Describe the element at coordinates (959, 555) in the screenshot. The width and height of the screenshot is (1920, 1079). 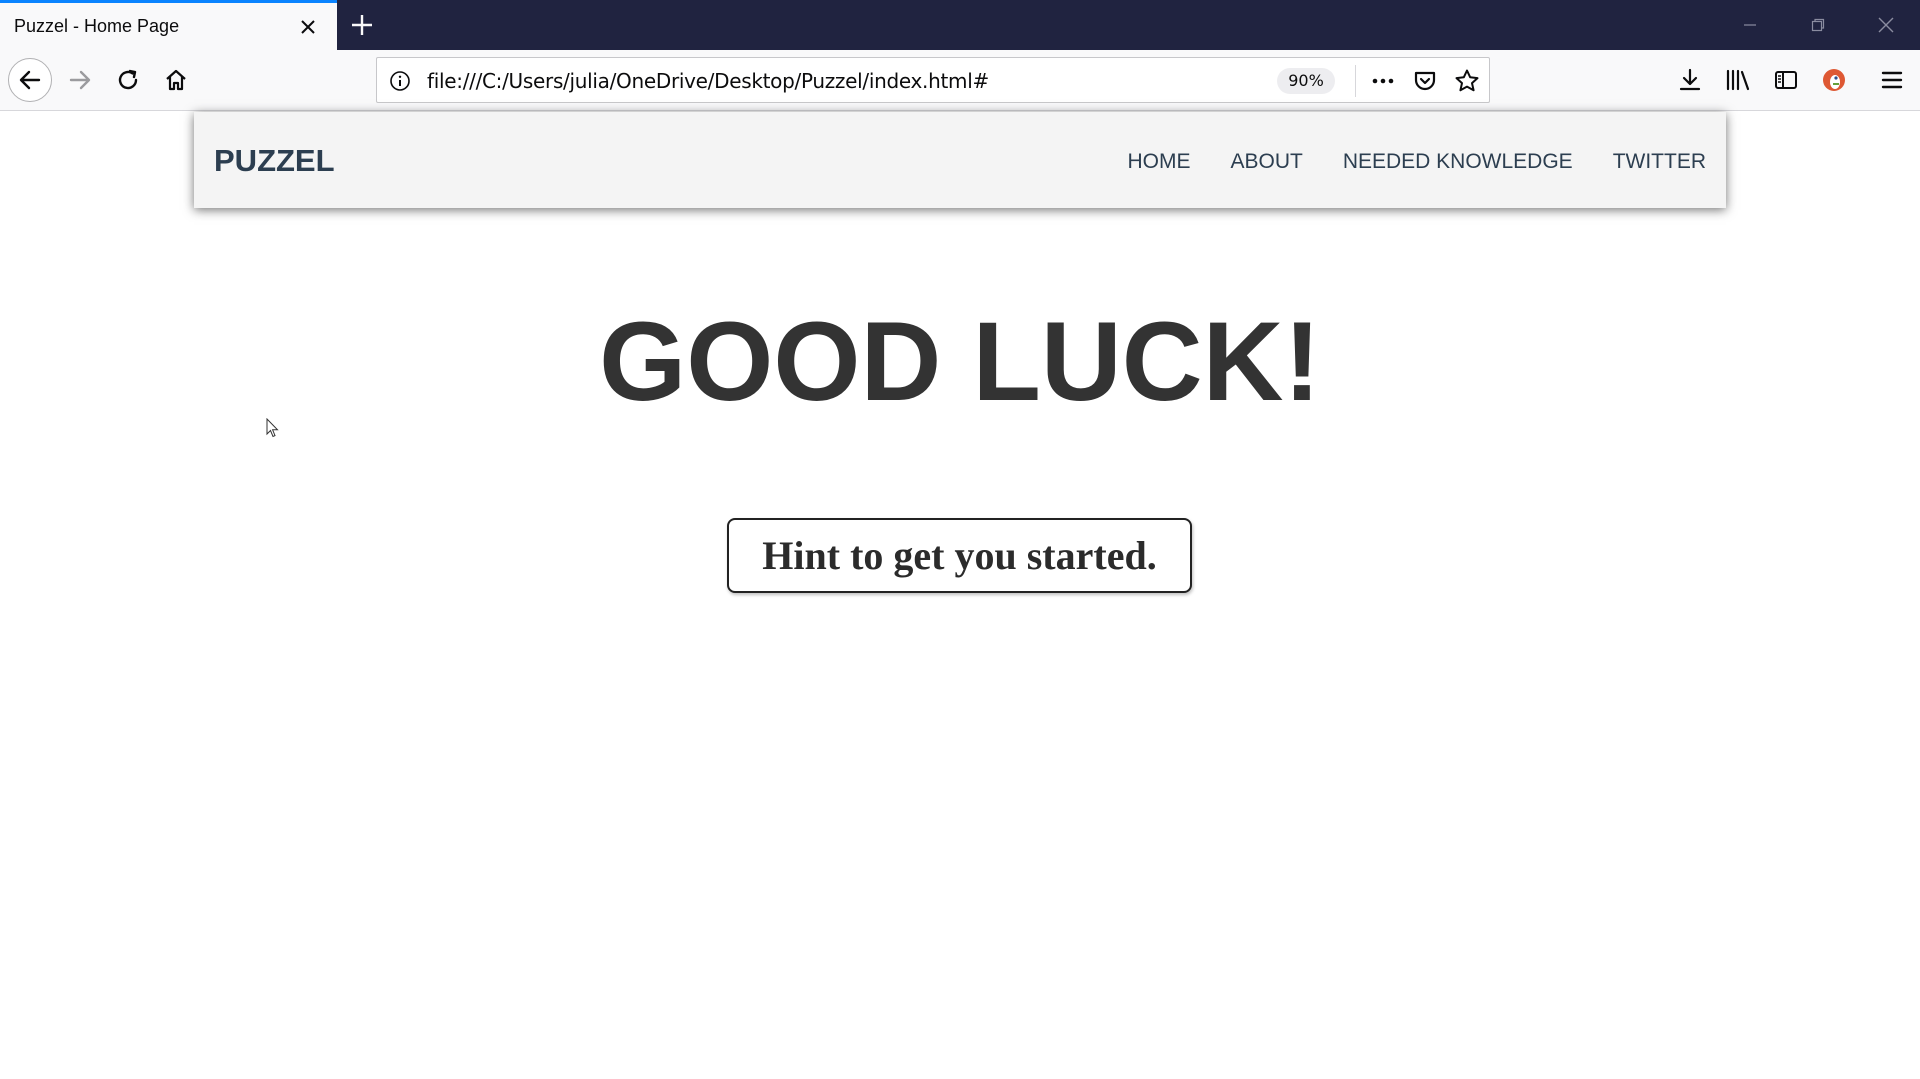
I see `hint-button: Hint to get you started.` at that location.